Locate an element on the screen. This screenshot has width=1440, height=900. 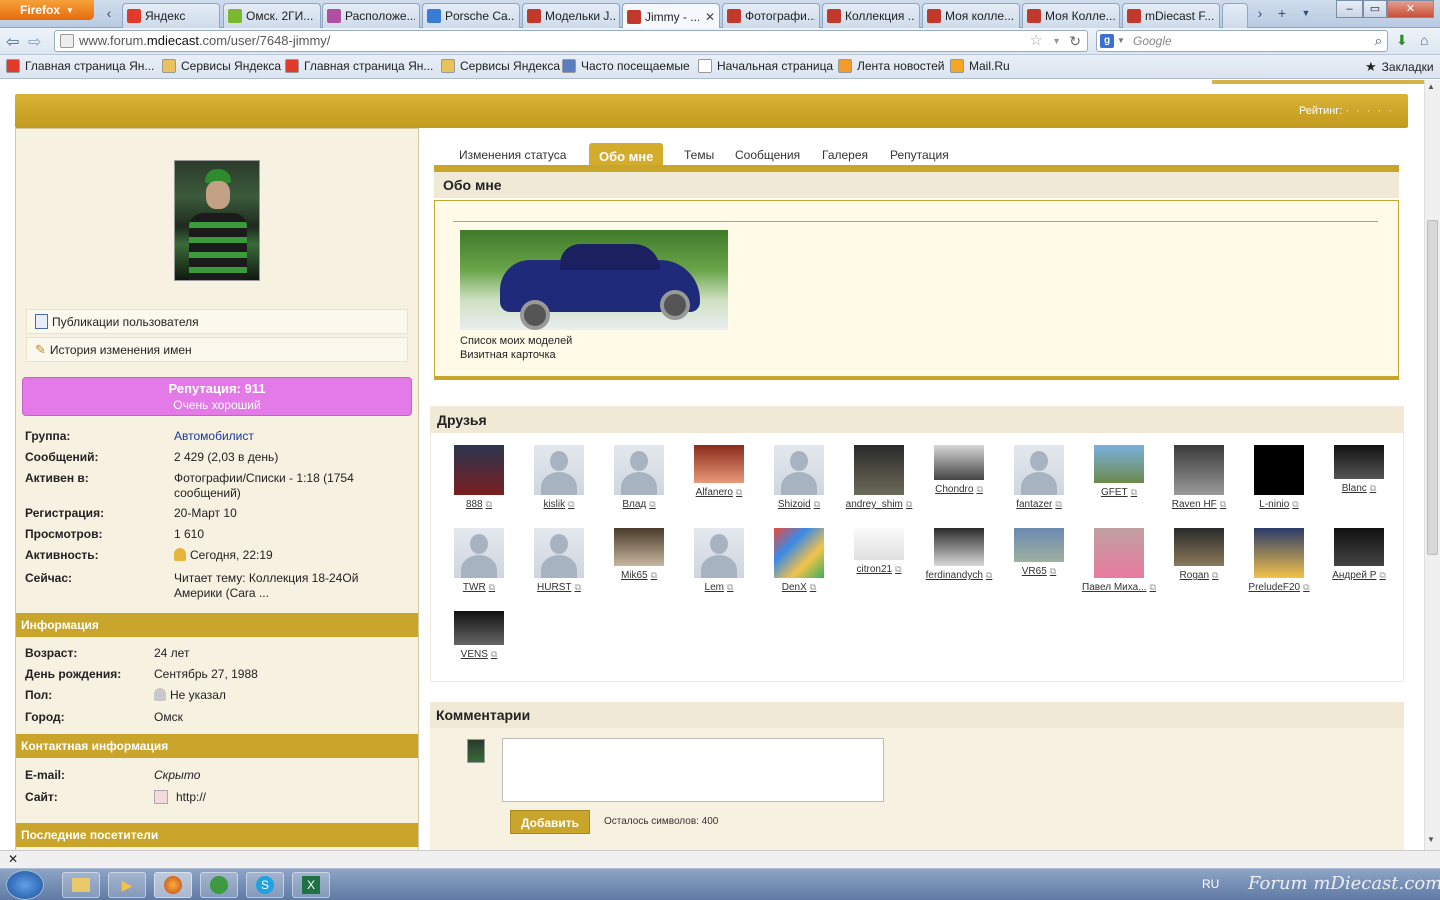
friend-name-link: PreludeF20 ⧉ is located at coordinates (1279, 587).